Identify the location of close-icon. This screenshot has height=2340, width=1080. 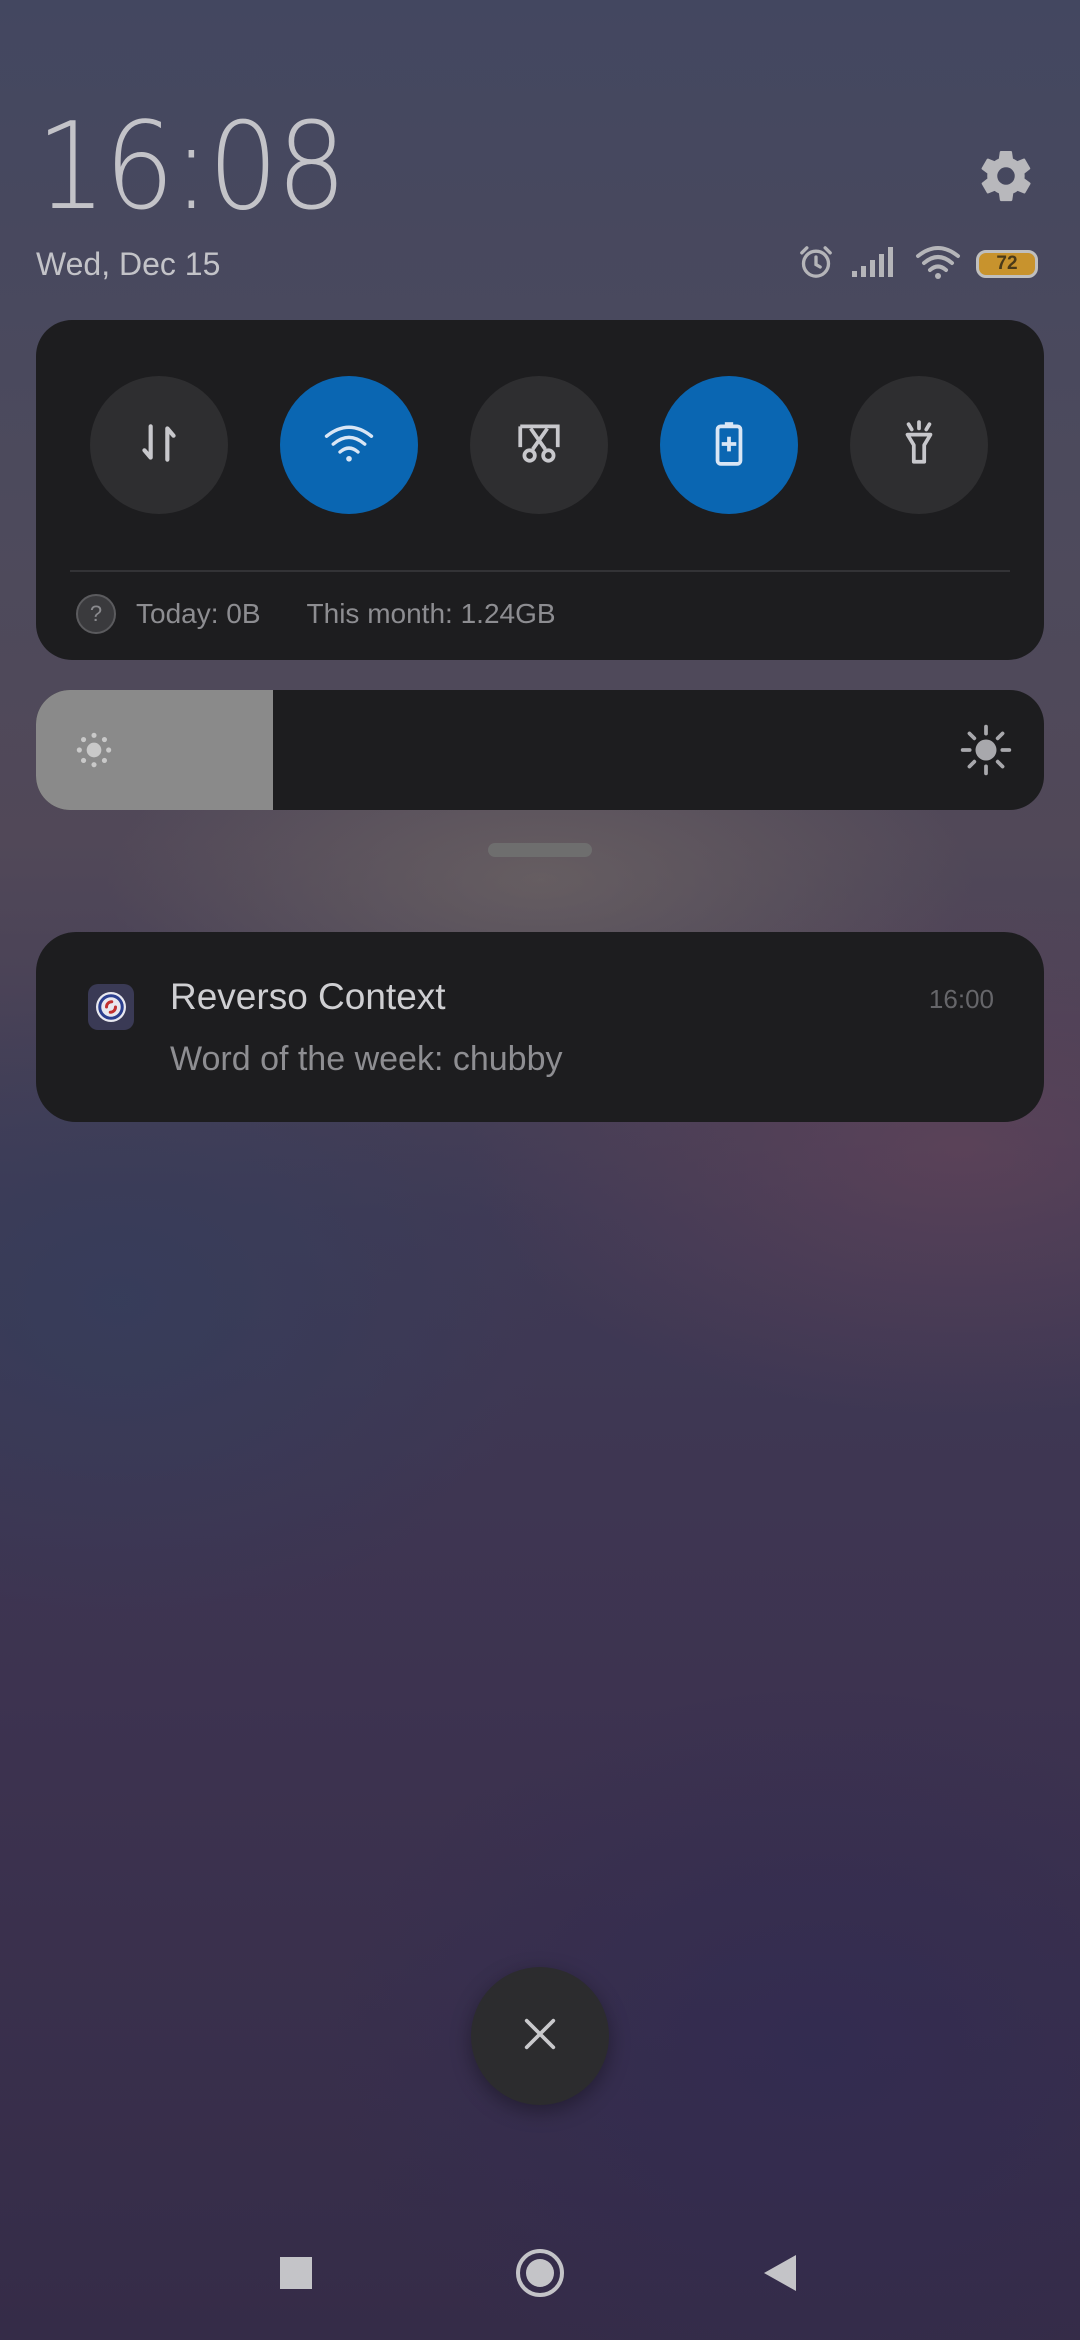
(540, 2036).